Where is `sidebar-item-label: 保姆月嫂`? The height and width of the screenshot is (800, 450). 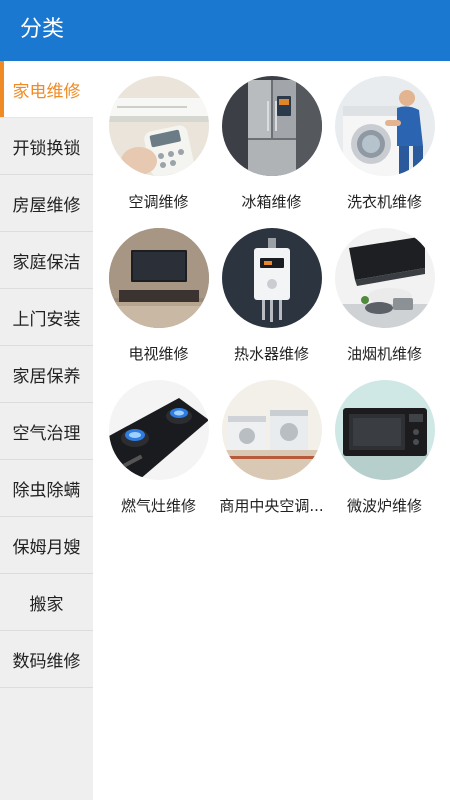 sidebar-item-label: 保姆月嫂 is located at coordinates (46, 547).